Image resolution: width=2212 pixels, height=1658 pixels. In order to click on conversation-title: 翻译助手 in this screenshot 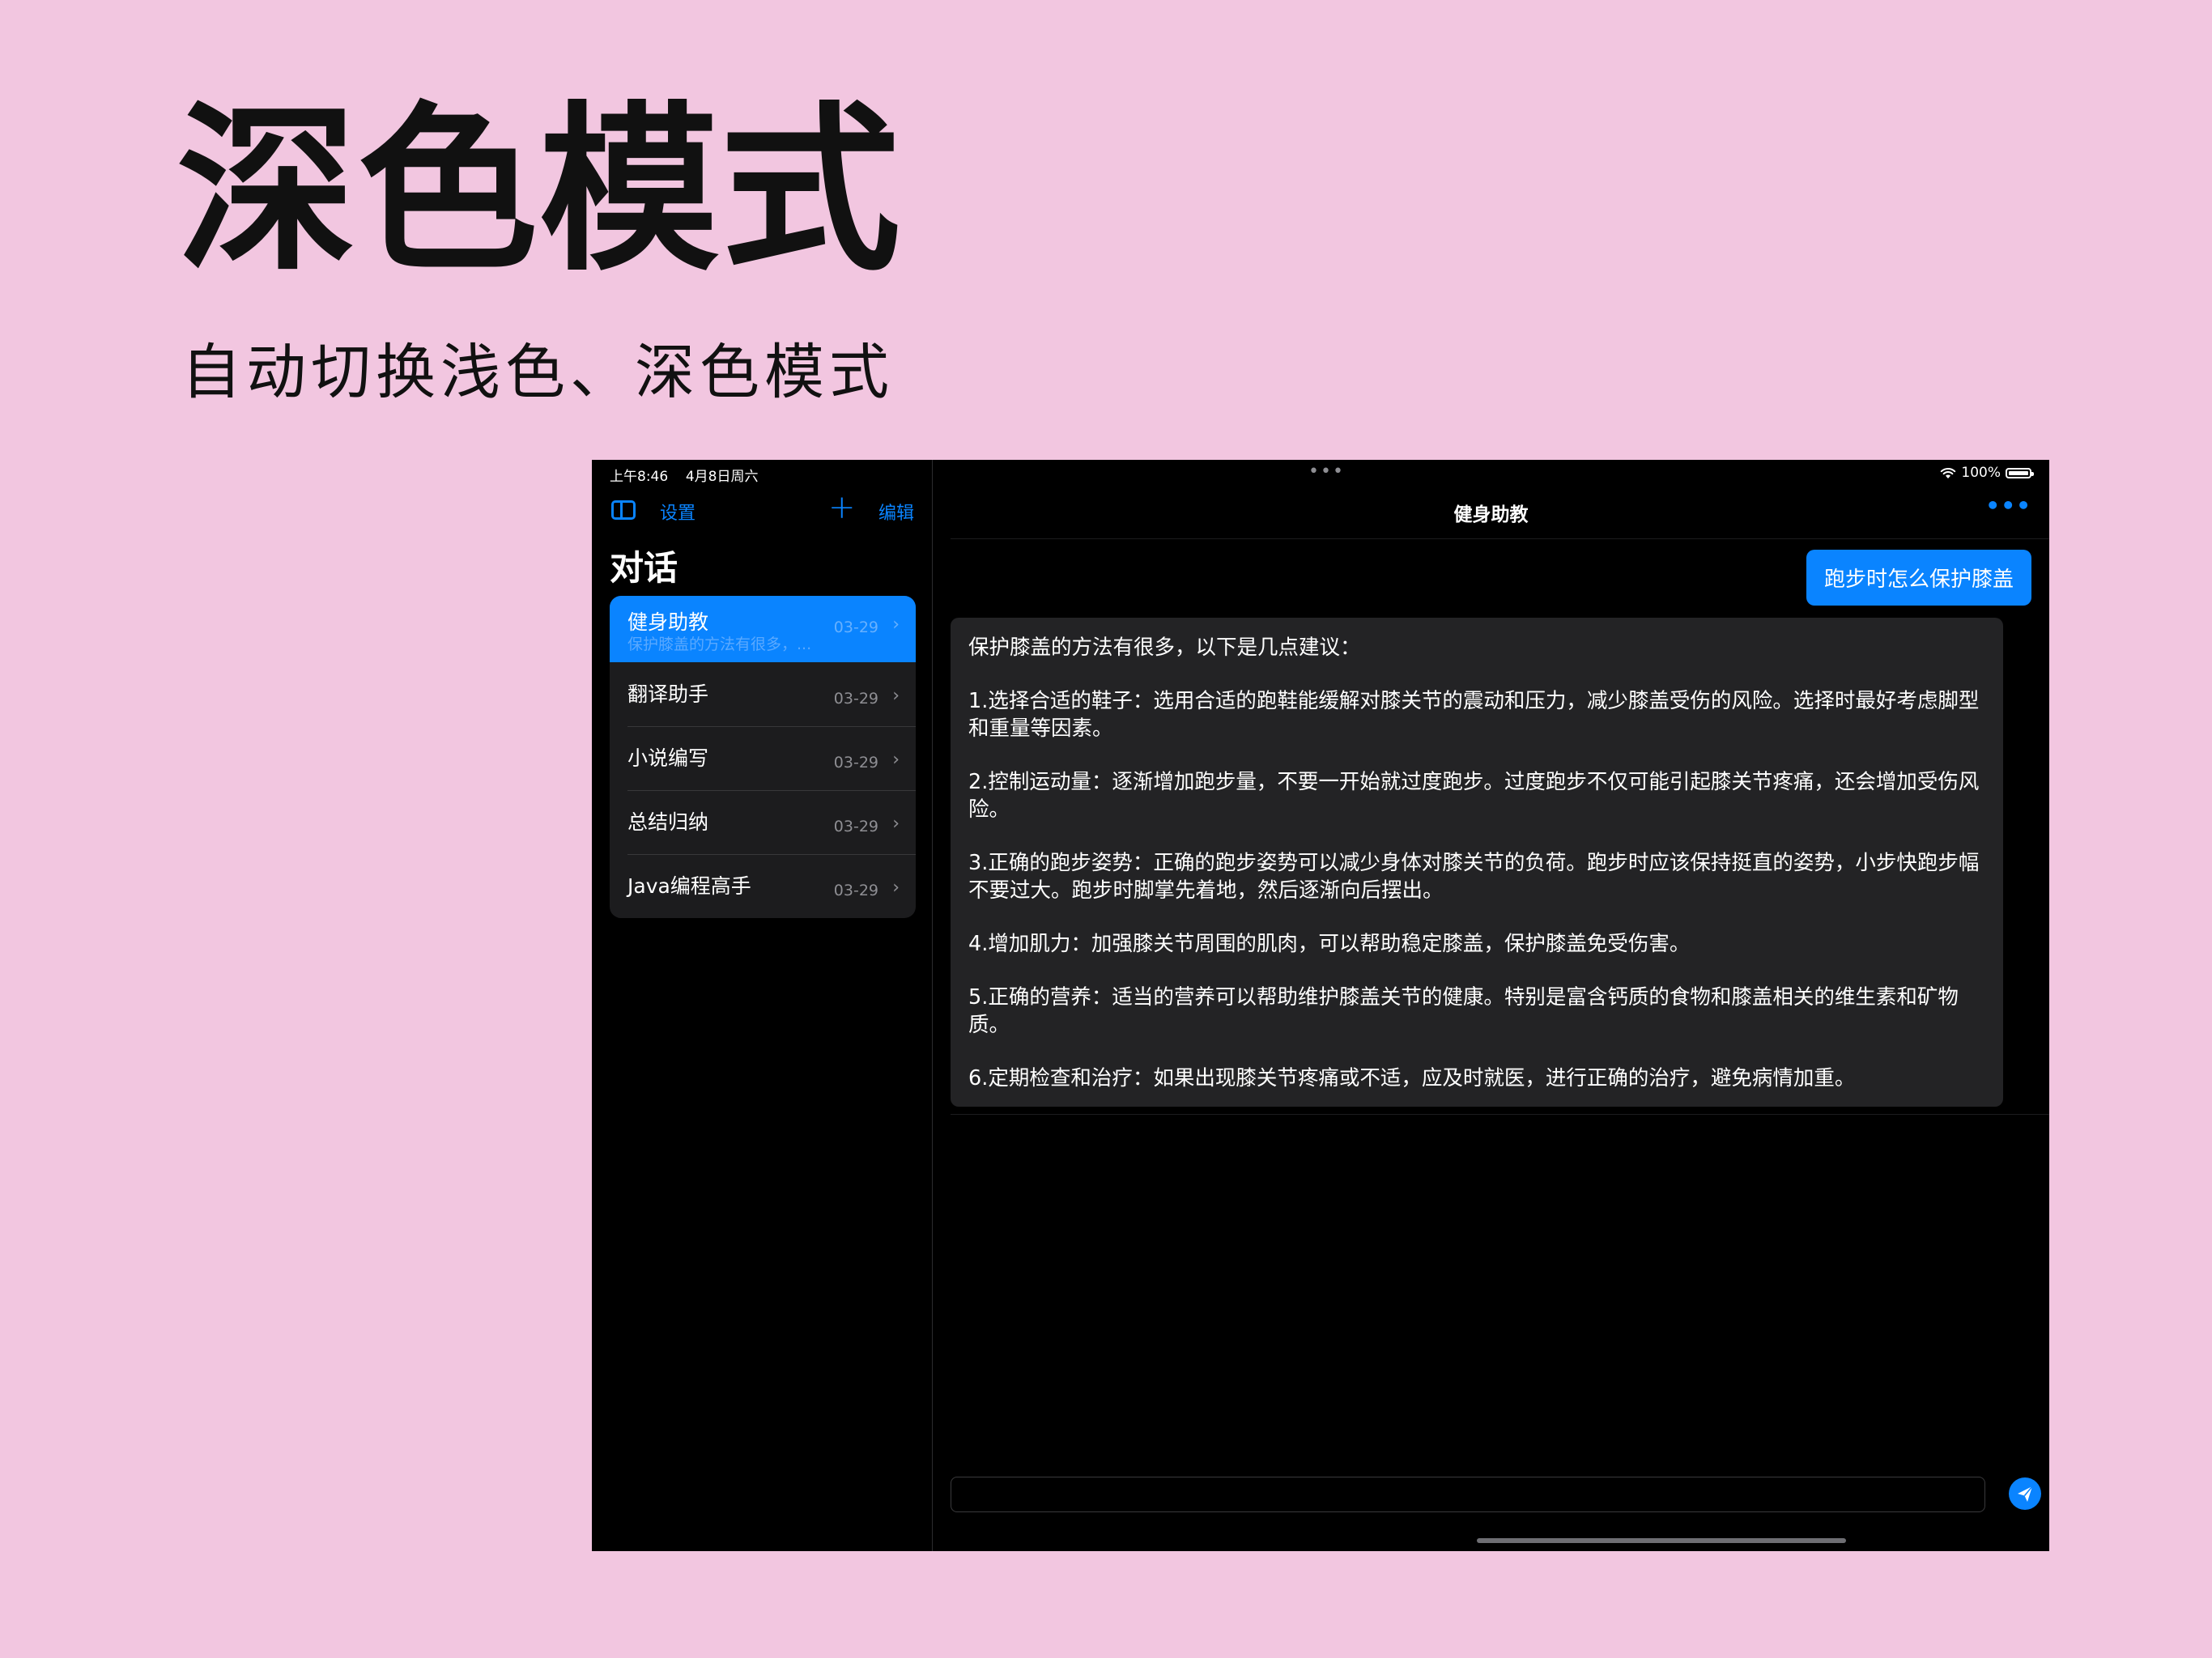, I will do `click(668, 694)`.